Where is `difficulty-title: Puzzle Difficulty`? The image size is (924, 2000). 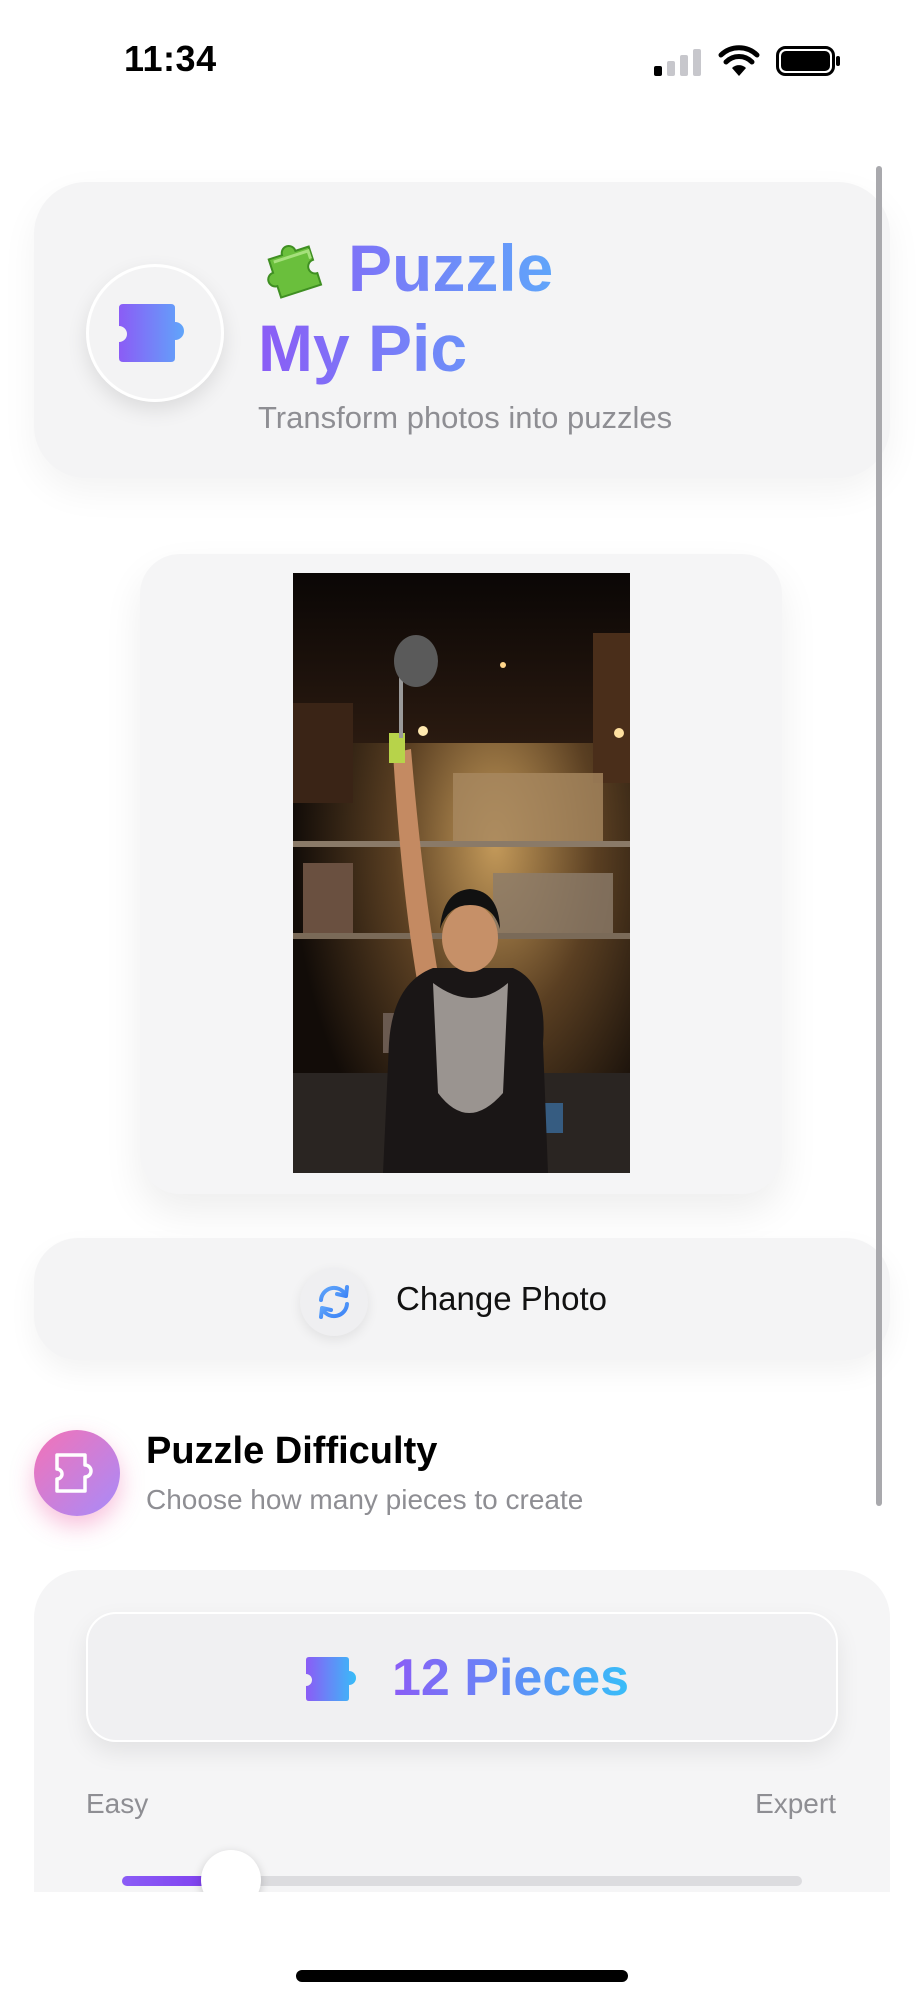
difficulty-title: Puzzle Difficulty is located at coordinates (292, 1451).